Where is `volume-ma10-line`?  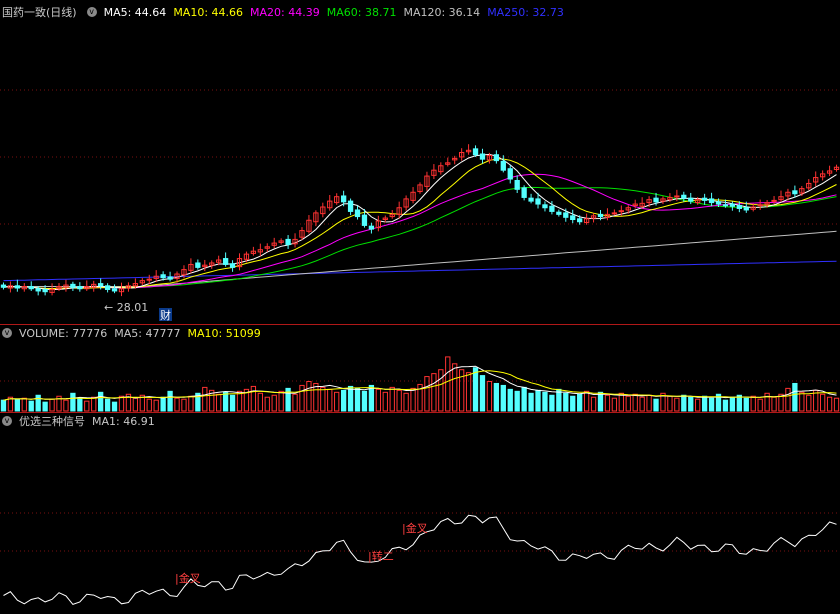
volume-ma10-line is located at coordinates (420, 385).